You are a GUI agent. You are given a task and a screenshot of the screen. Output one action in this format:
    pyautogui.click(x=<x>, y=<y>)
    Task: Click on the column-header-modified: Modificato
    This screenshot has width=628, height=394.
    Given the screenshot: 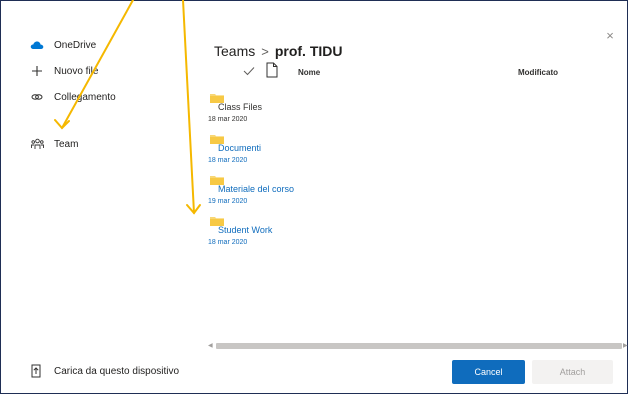 What is the action you would take?
    pyautogui.click(x=538, y=72)
    